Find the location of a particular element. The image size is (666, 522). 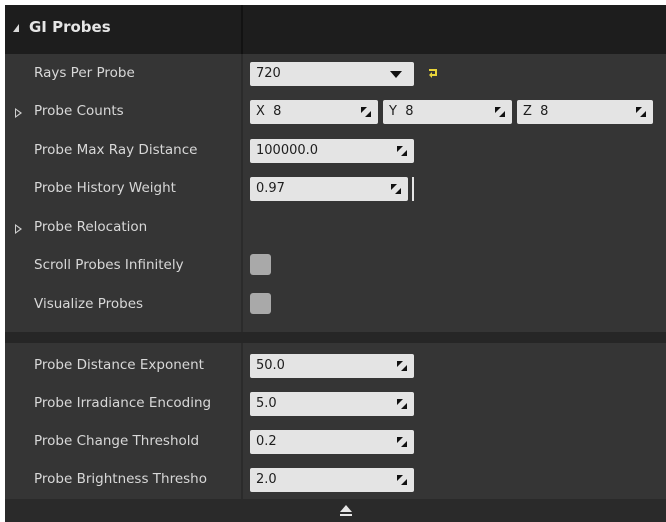

eject-icon is located at coordinates (346, 510).